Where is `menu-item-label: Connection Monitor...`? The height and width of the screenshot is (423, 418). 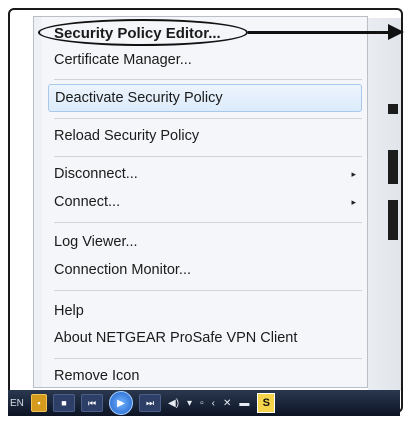 menu-item-label: Connection Monitor... is located at coordinates (123, 270).